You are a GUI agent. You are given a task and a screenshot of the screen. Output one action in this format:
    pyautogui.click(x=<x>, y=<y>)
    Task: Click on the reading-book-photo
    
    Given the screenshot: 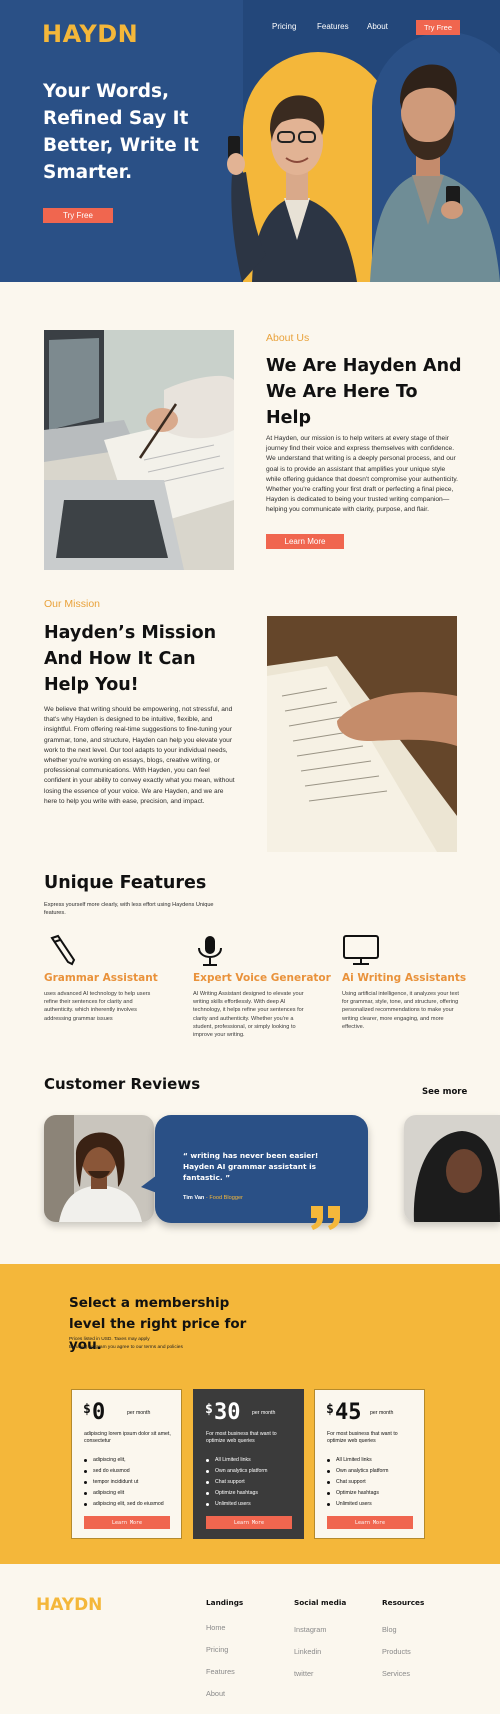 What is the action you would take?
    pyautogui.click(x=362, y=734)
    